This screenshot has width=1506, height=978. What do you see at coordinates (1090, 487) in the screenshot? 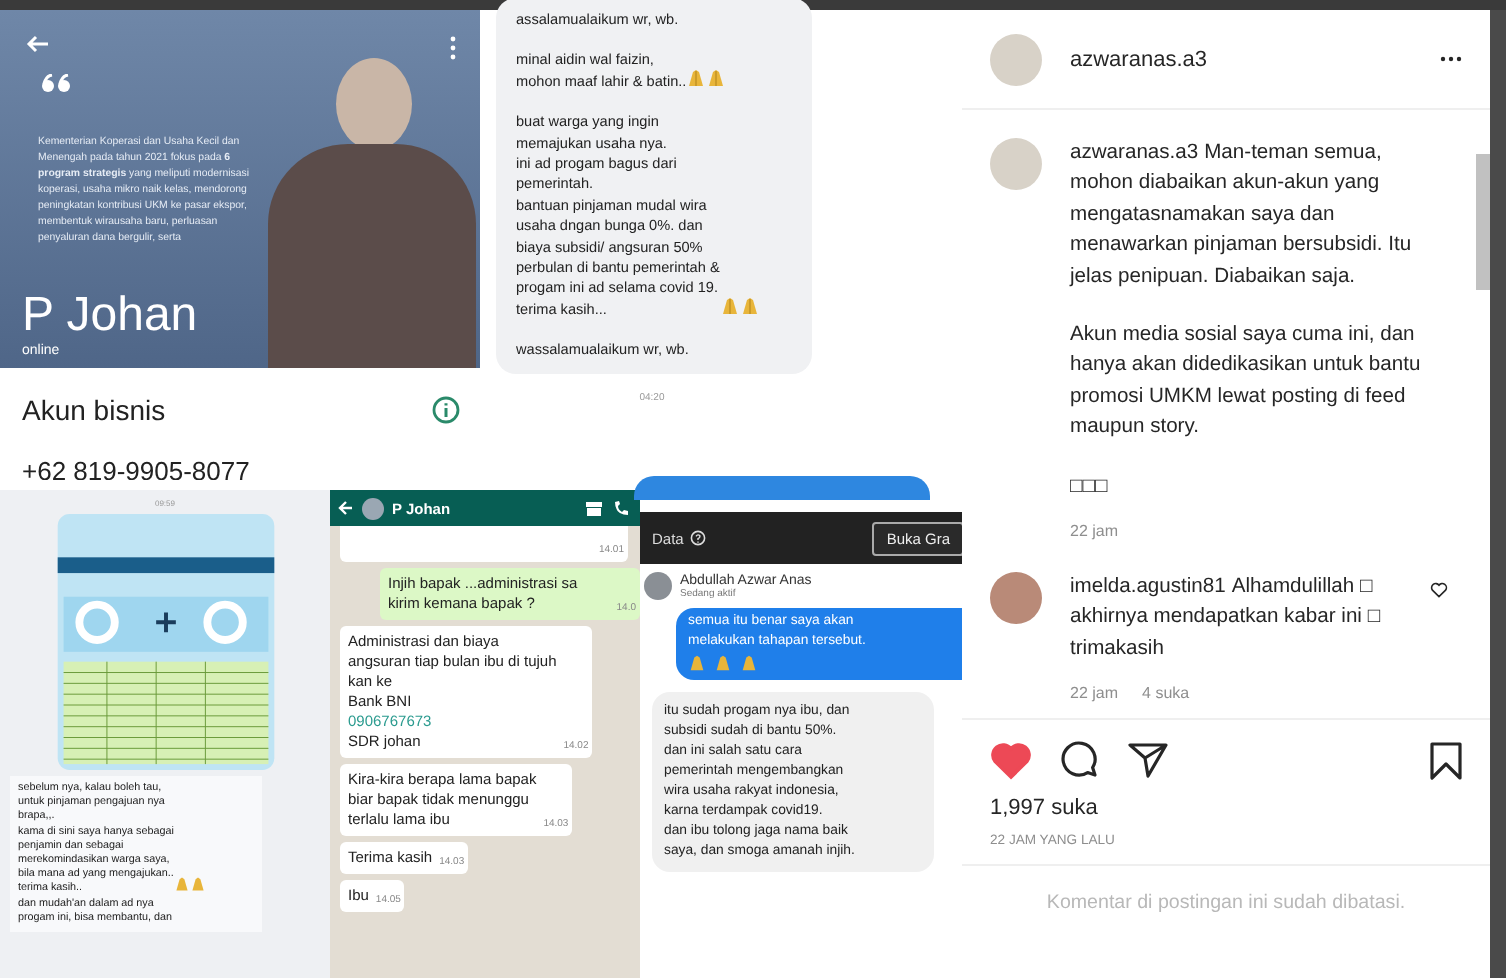
I see `comment-text: □□□` at bounding box center [1090, 487].